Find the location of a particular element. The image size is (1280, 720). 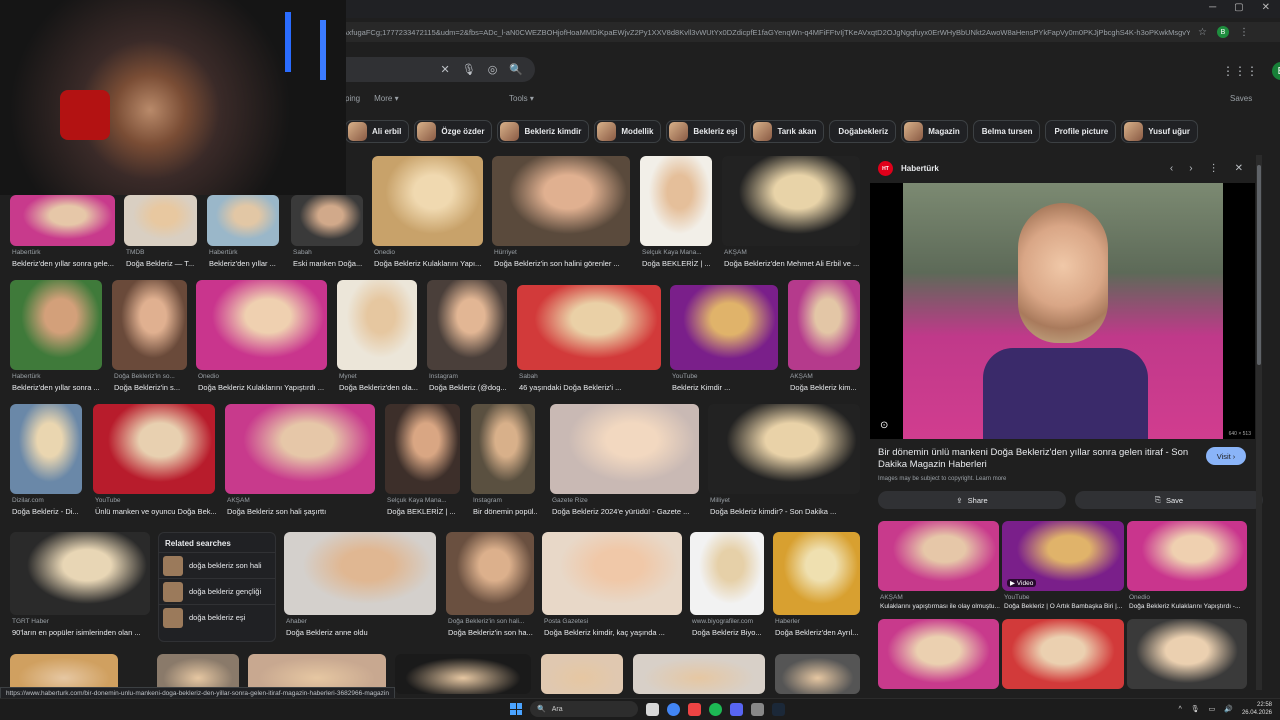

tab-more: More ▾ is located at coordinates (386, 98).